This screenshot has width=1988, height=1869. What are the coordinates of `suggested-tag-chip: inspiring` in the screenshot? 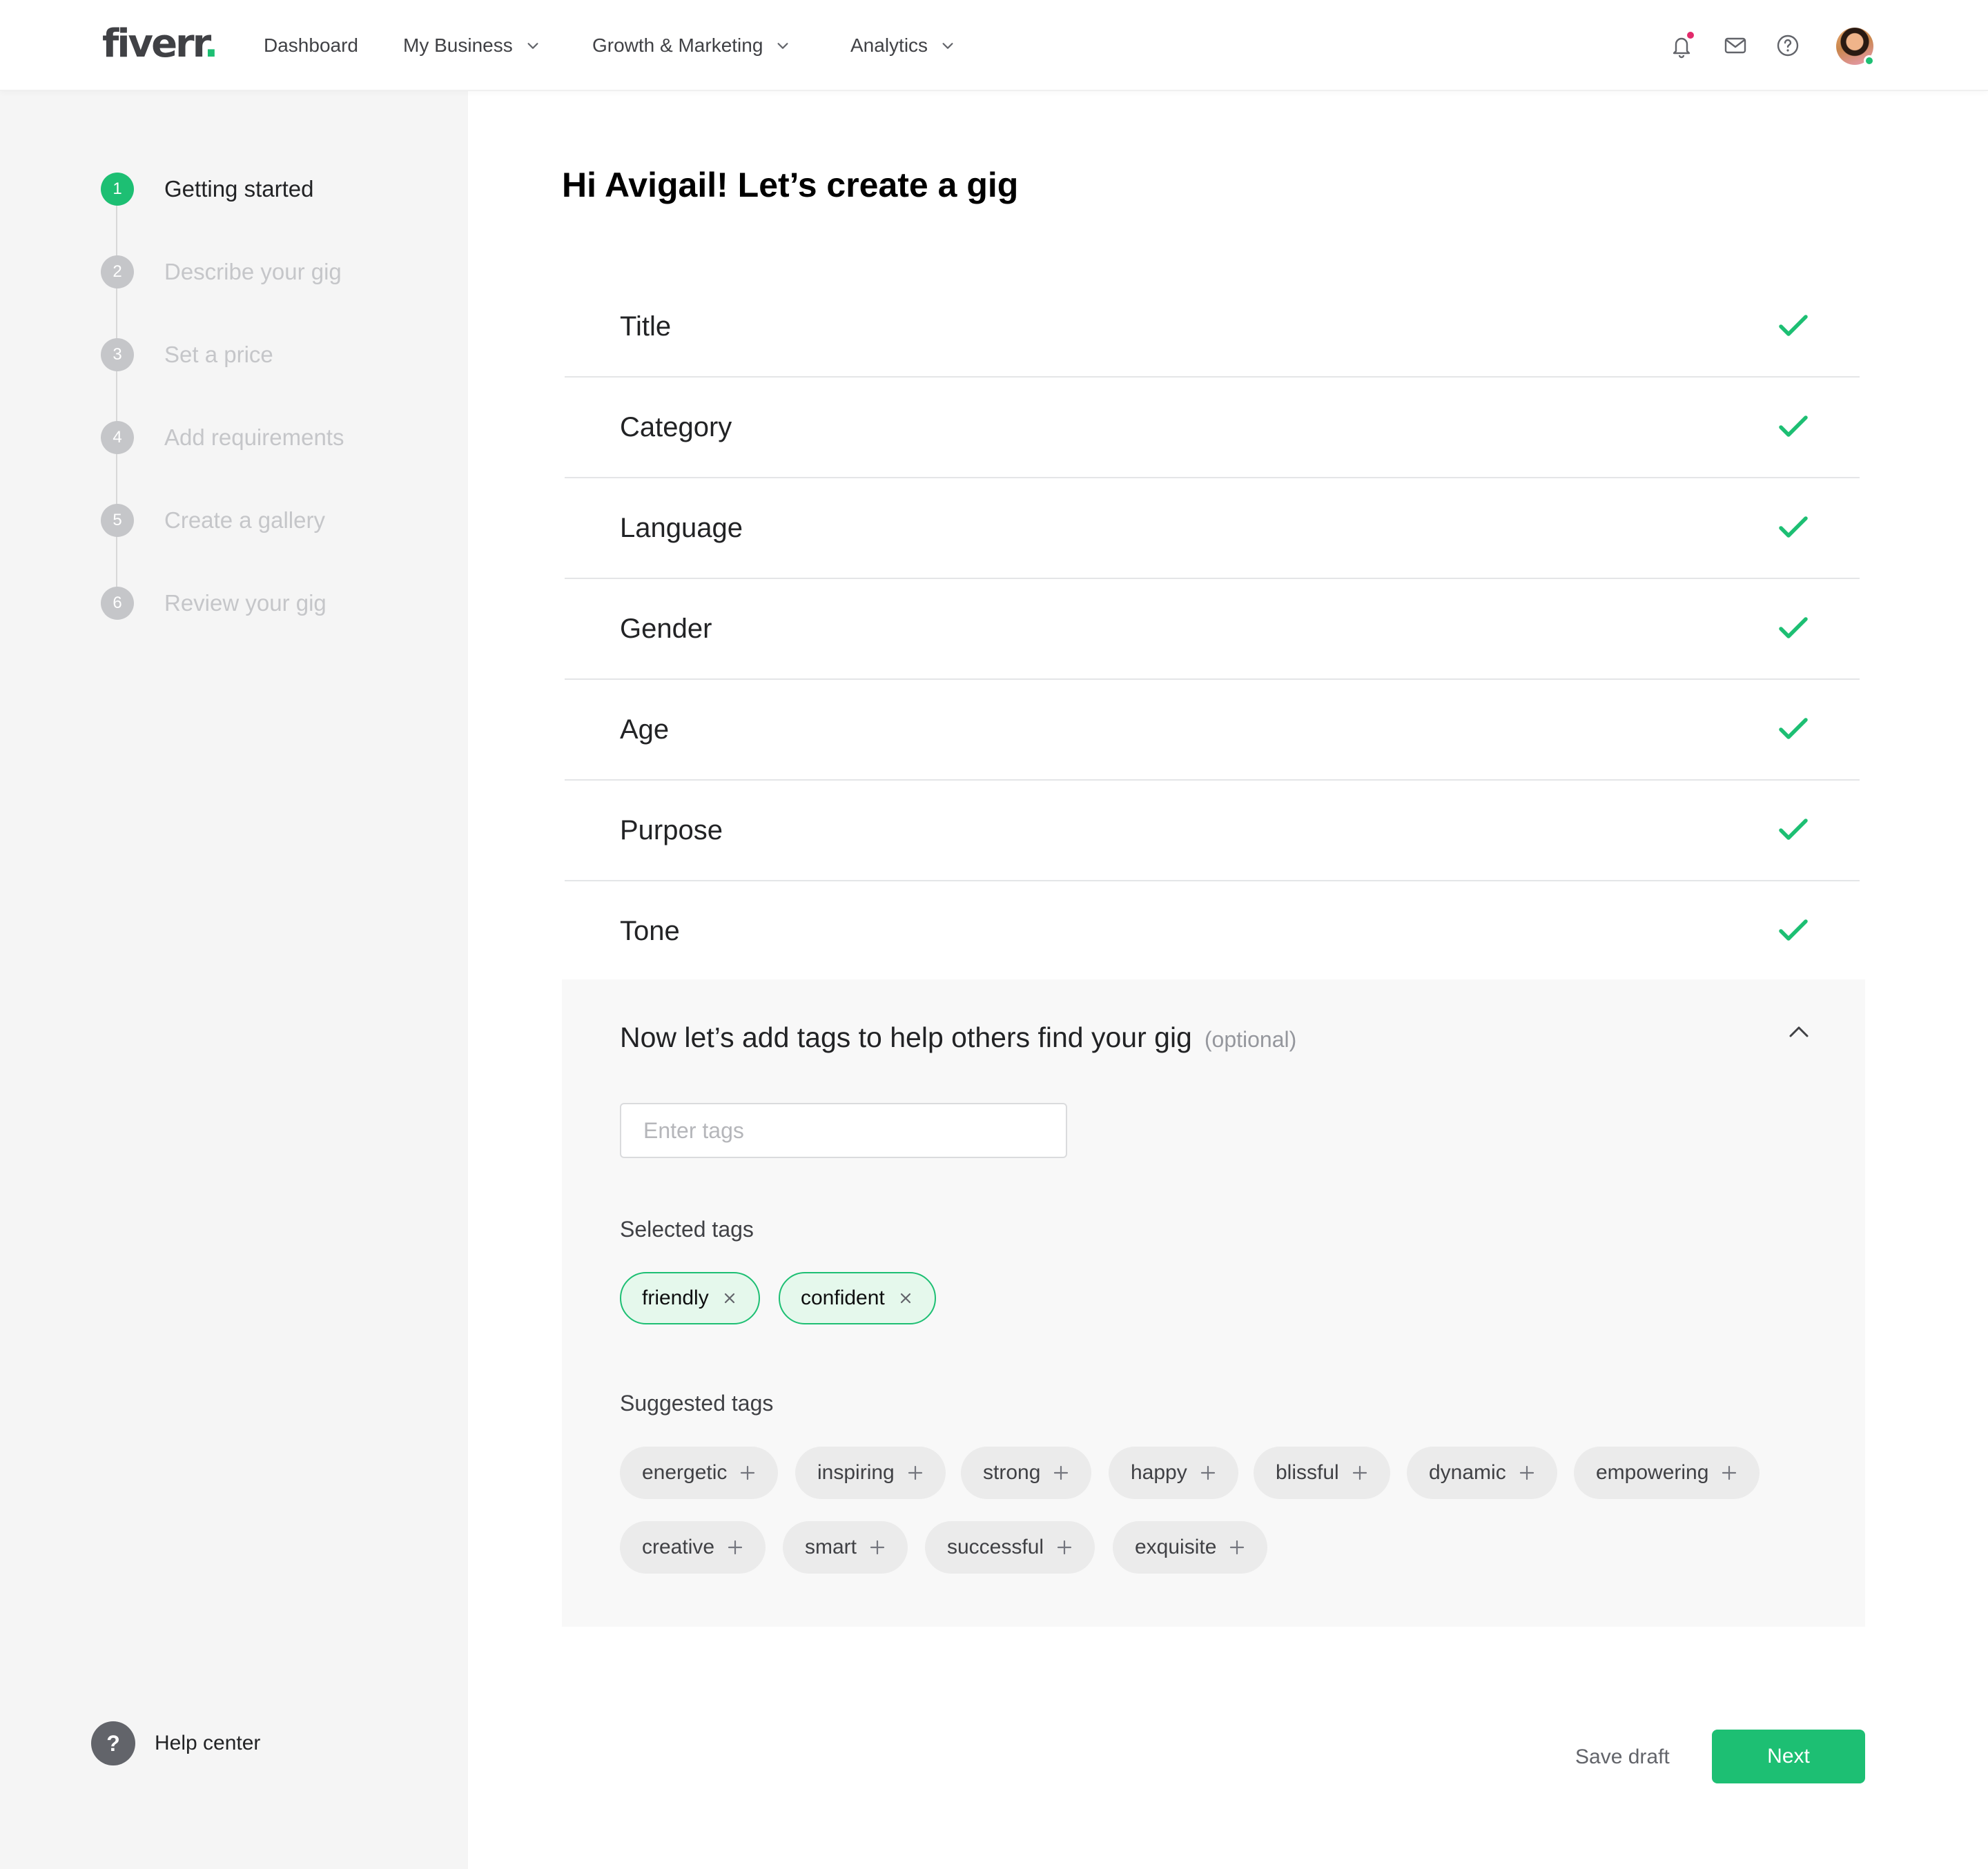 It's located at (870, 1473).